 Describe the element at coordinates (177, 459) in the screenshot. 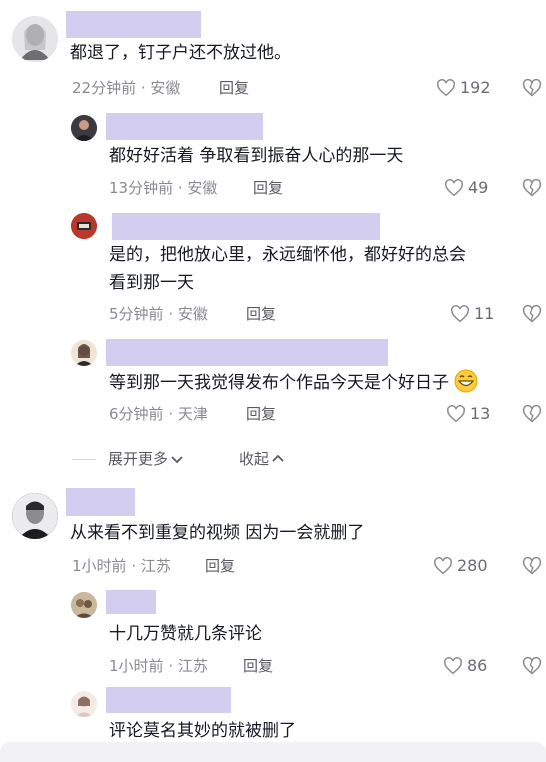

I see `chevron-down-icon` at that location.